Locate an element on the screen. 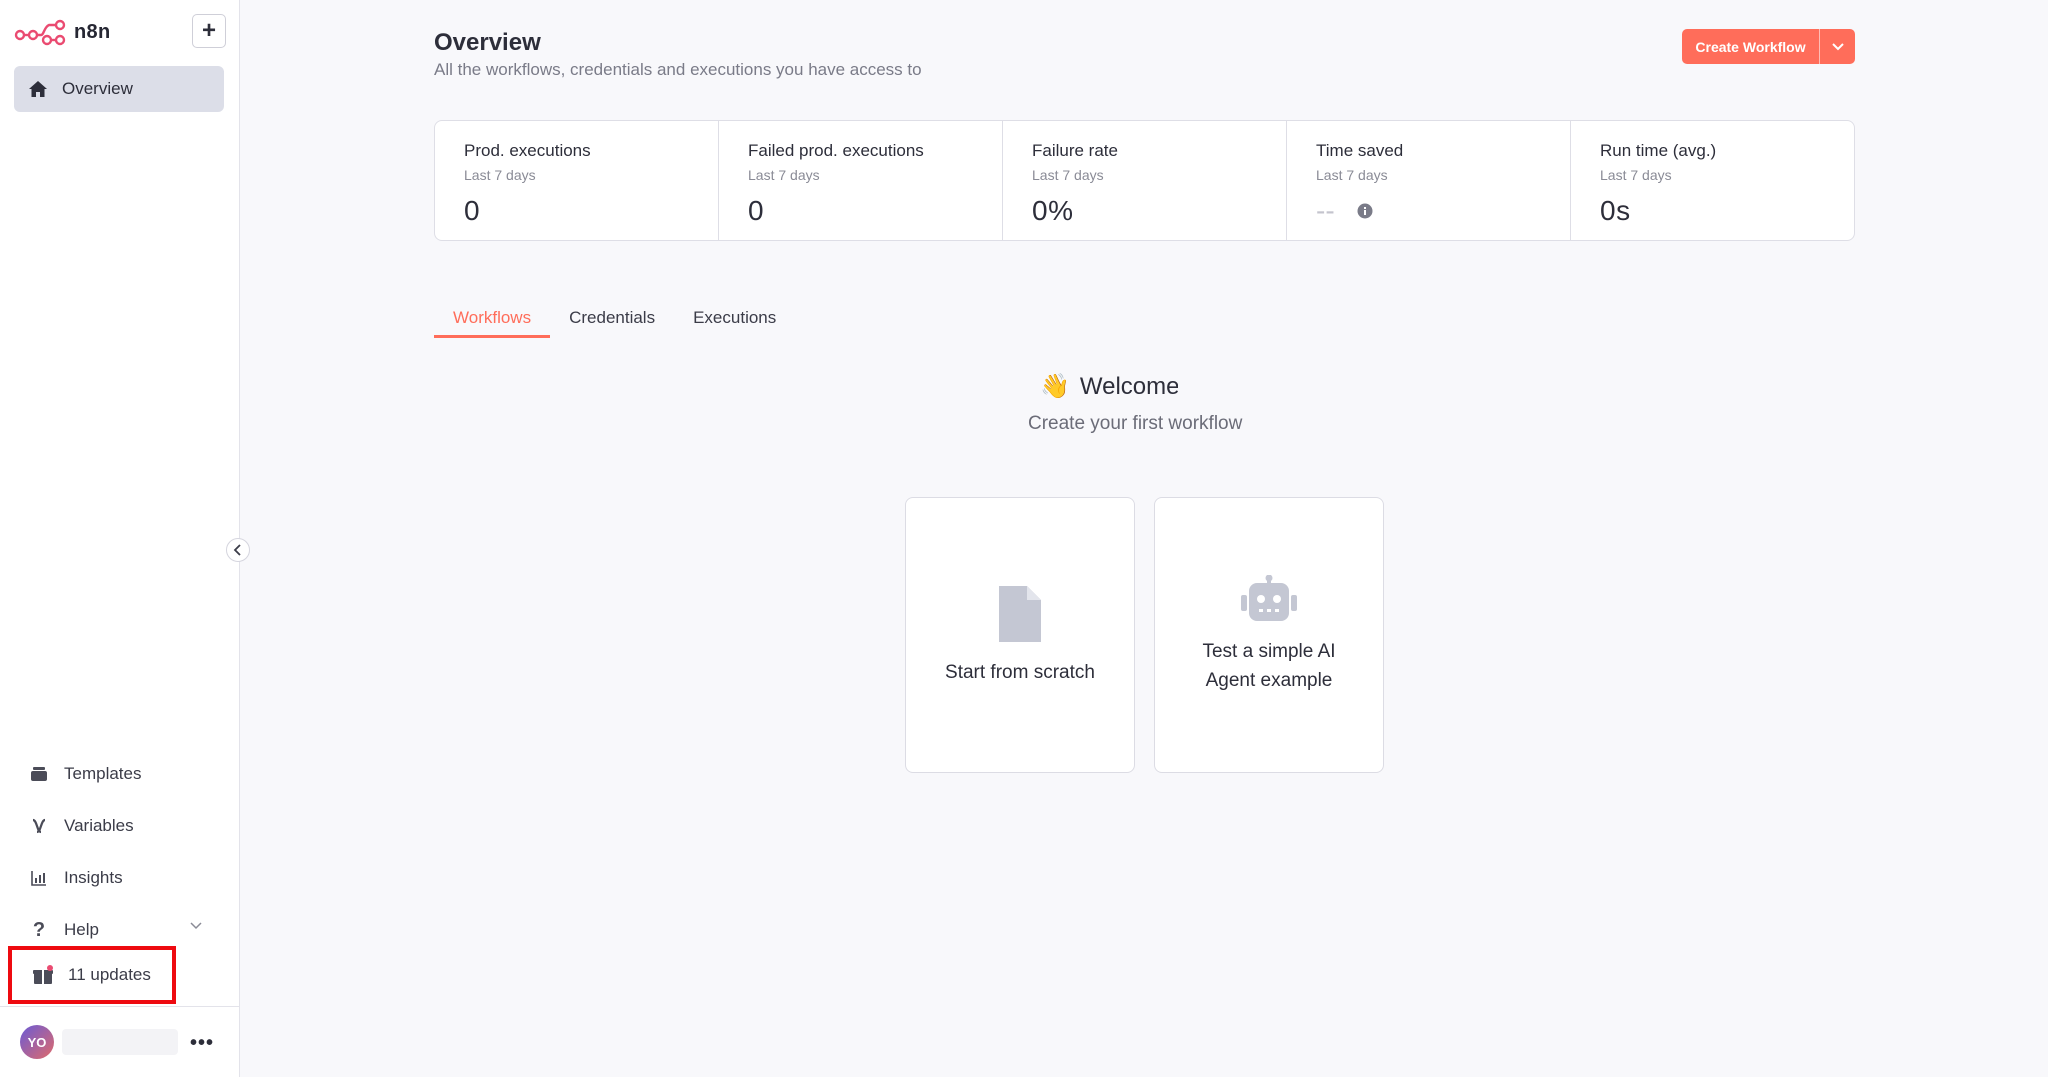 Image resolution: width=2048 pixels, height=1077 pixels. tab-bar: Workflows Credentials Executions is located at coordinates (614, 319).